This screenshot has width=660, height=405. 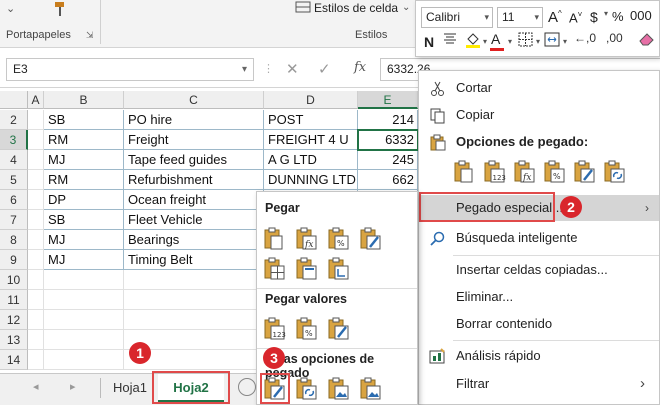 What do you see at coordinates (307, 269) in the screenshot?
I see `paste-keep-widths-icon` at bounding box center [307, 269].